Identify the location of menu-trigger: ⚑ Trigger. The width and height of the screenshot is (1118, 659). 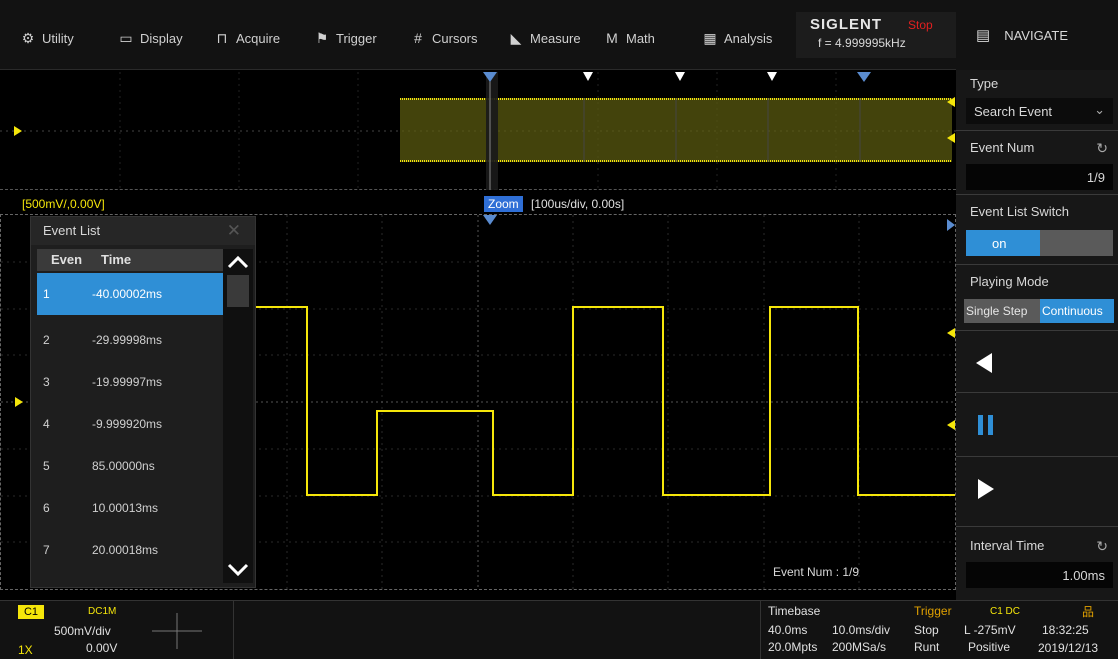
(345, 38).